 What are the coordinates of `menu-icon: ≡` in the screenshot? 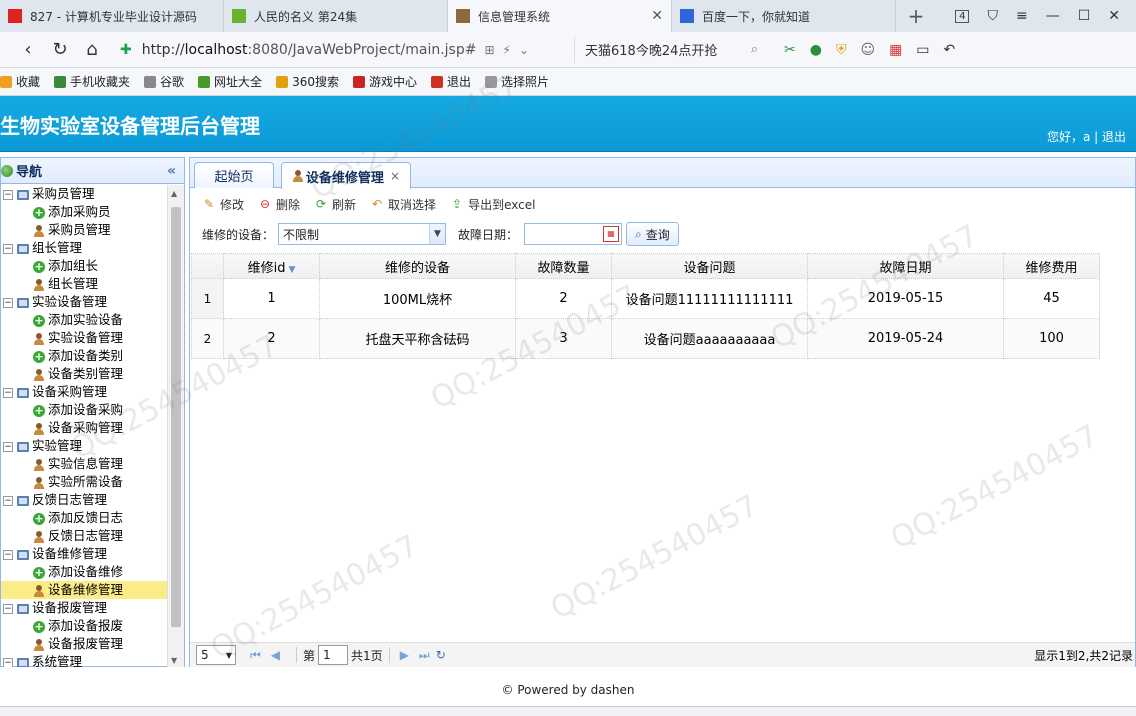 It's located at (1022, 16).